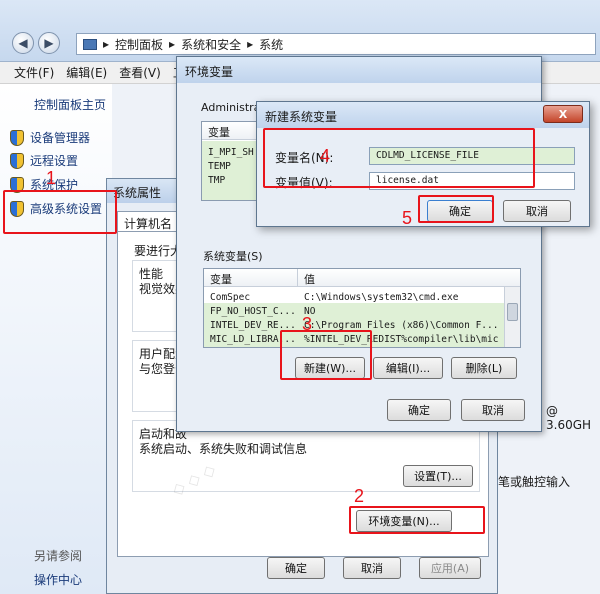 This screenshot has width=600, height=594. What do you see at coordinates (233, 256) in the screenshot?
I see `system-vars-group-label: 系统变量(S)` at bounding box center [233, 256].